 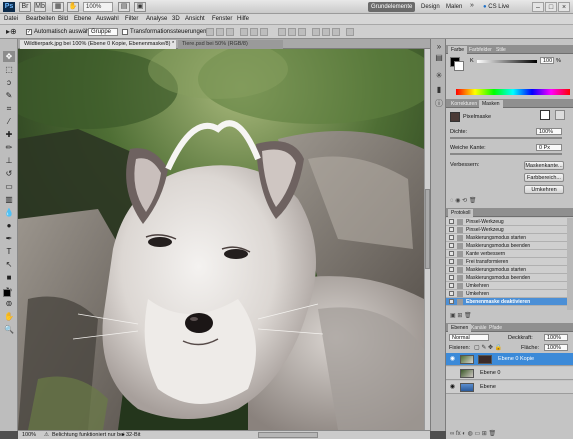 What do you see at coordinates (9, 121) in the screenshot?
I see `eyedropper-tool-icon: ⁄` at bounding box center [9, 121].